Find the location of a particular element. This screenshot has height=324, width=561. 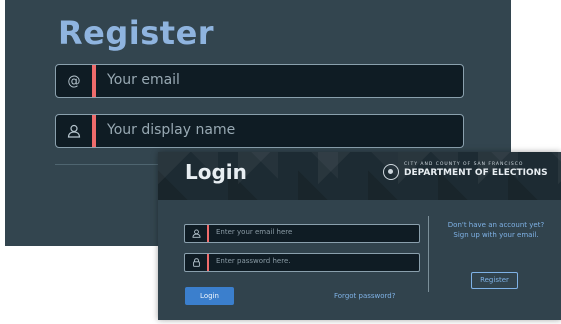

name-field-accent is located at coordinates (94, 131).